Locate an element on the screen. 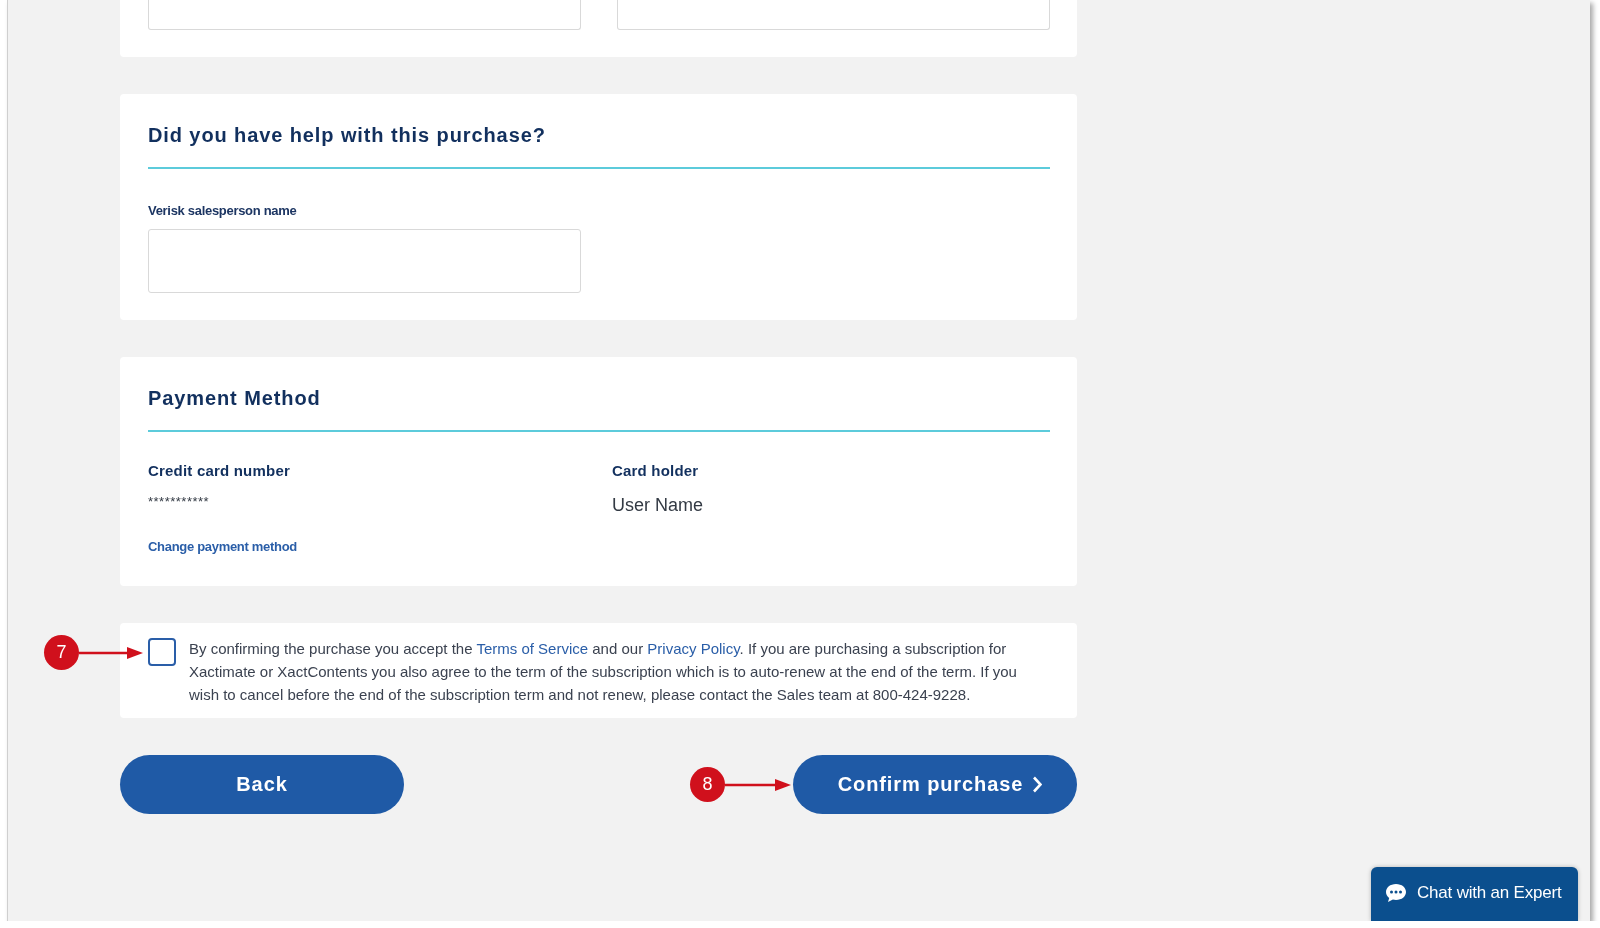  section-title: Payment Method is located at coordinates (599, 409).